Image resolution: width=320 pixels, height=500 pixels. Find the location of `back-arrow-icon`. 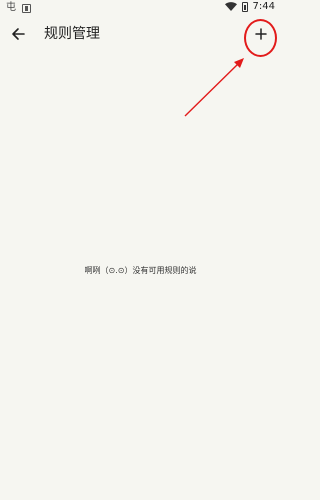

back-arrow-icon is located at coordinates (18, 34).